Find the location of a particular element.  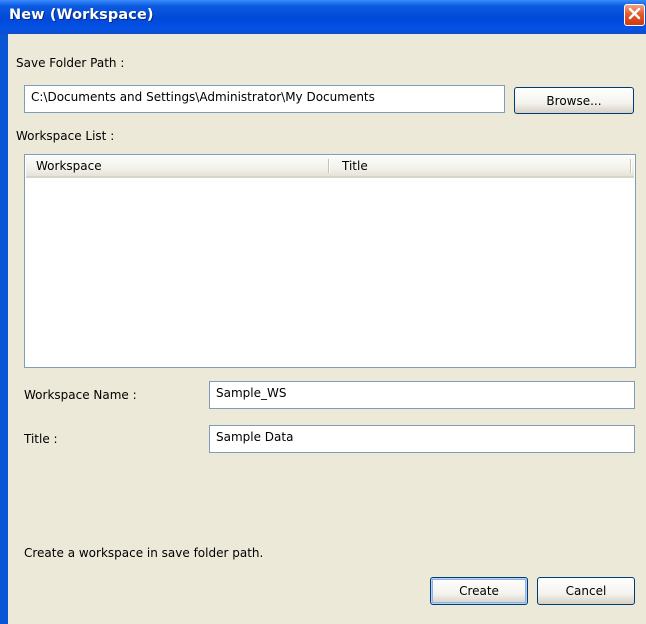

title-bar: New (Workspace) is located at coordinates (323, 17).